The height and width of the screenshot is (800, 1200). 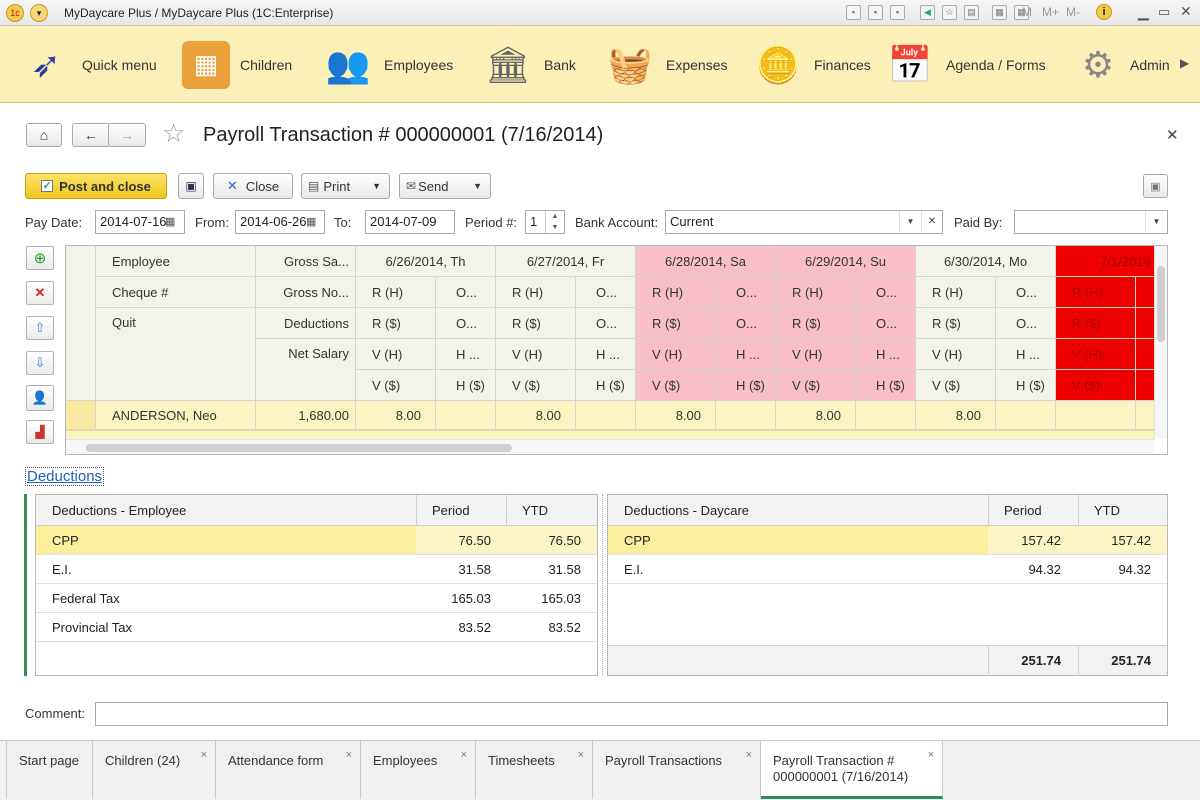 I want to click on print-icon: ▪, so click(x=875, y=12).